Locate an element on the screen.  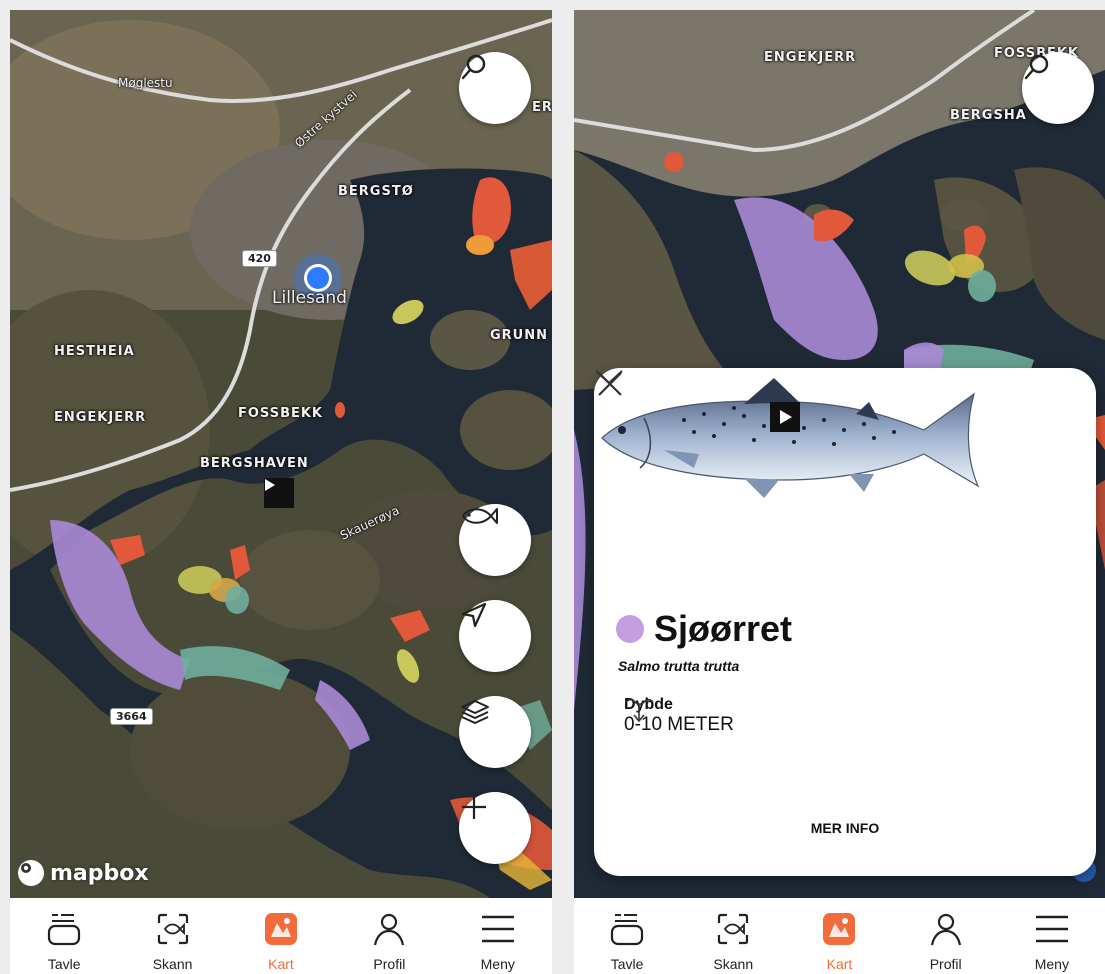
fish-icon is located at coordinates (479, 516).